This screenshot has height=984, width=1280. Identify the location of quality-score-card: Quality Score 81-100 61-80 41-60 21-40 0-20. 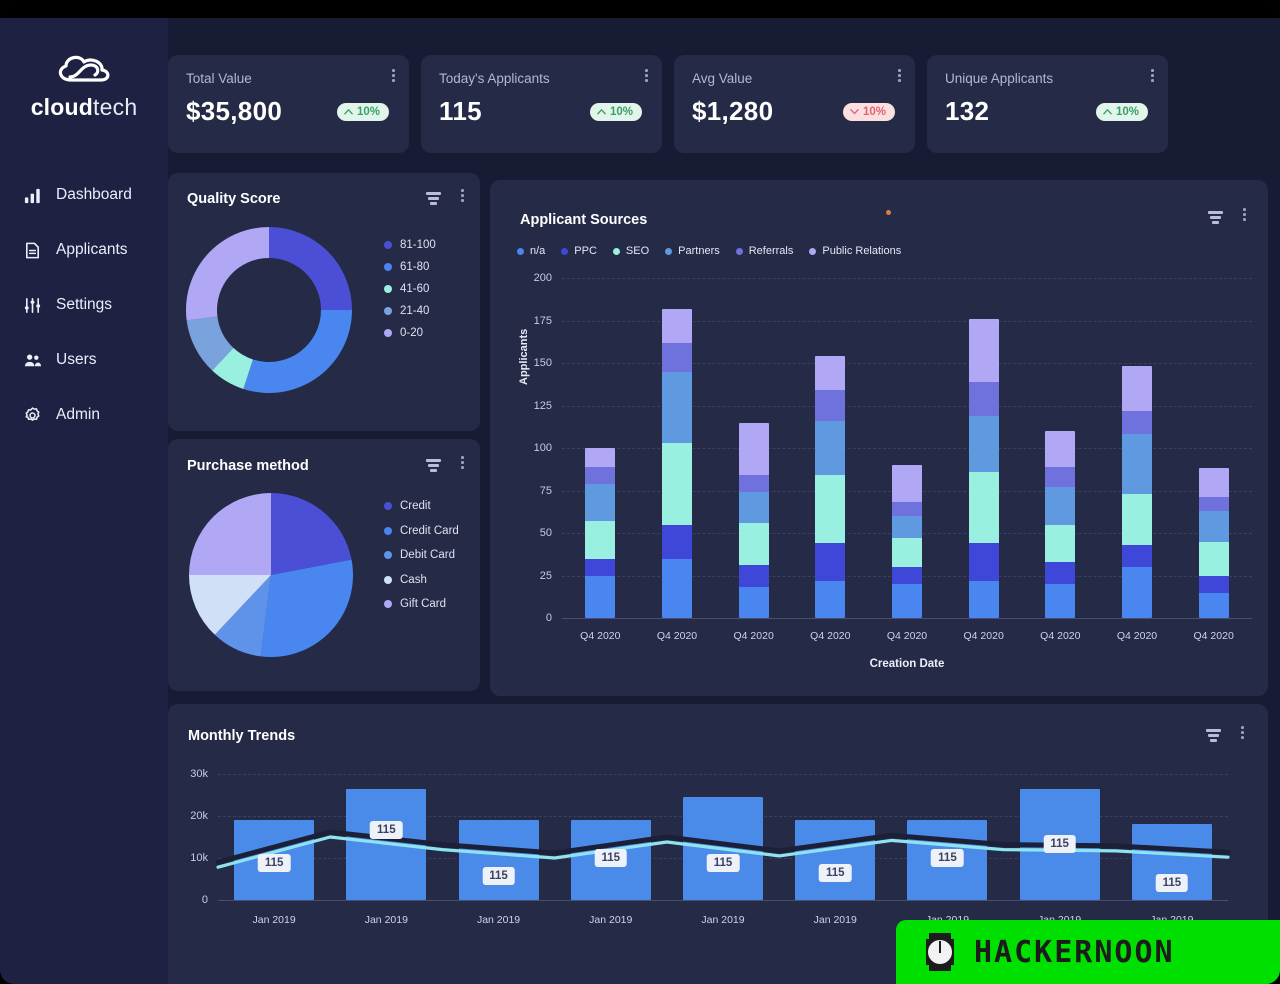
(324, 302).